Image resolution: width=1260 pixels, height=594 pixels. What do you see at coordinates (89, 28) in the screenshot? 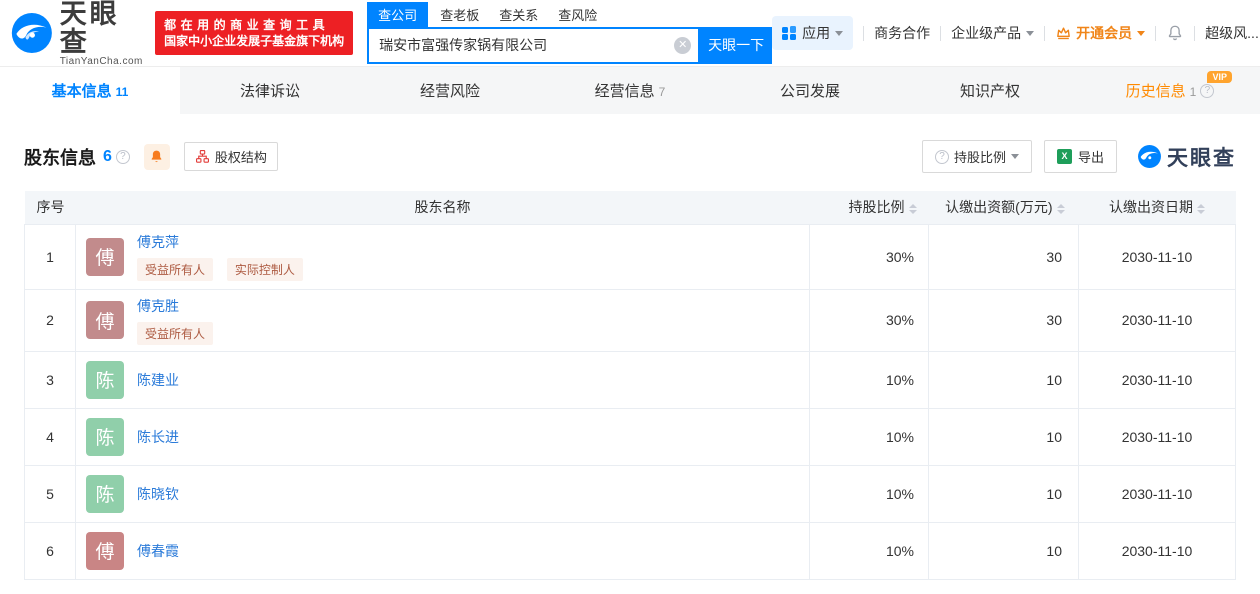
I see `logo-name: 天眼查` at bounding box center [89, 28].